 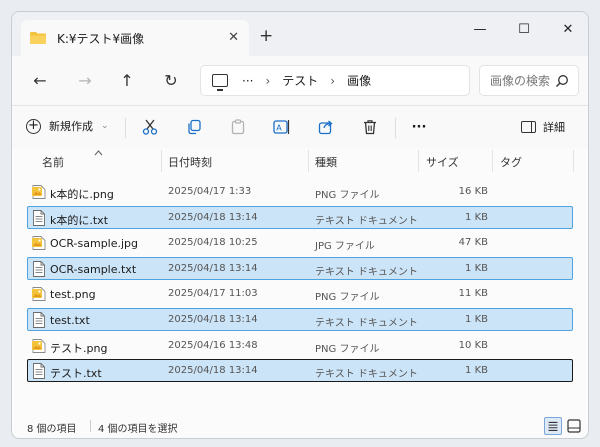 I want to click on file-row: テスト.txt 2025/04/18 13:14 テキスト ドキュメント 1 KB, so click(x=300, y=371).